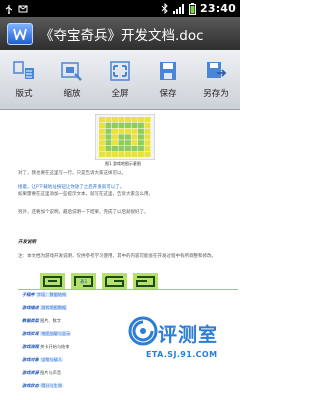  What do you see at coordinates (120, 8) in the screenshot?
I see `status-bar: 23:40` at bounding box center [120, 8].